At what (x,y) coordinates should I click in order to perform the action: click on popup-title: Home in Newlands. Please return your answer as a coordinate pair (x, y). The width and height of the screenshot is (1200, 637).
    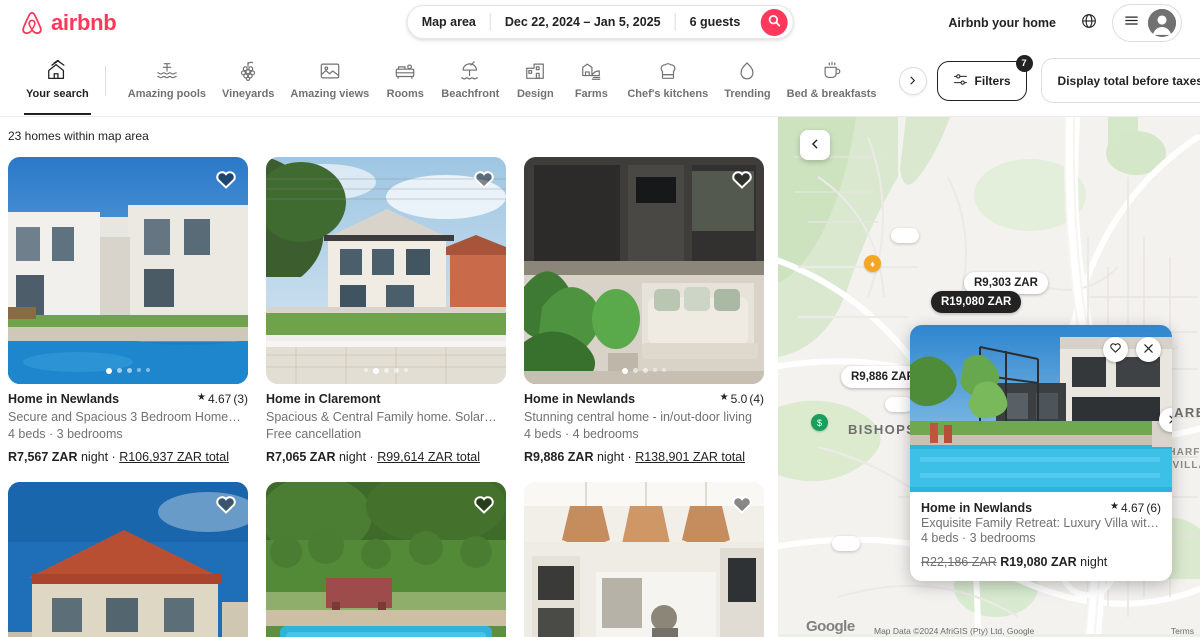
    Looking at the image, I should click on (977, 508).